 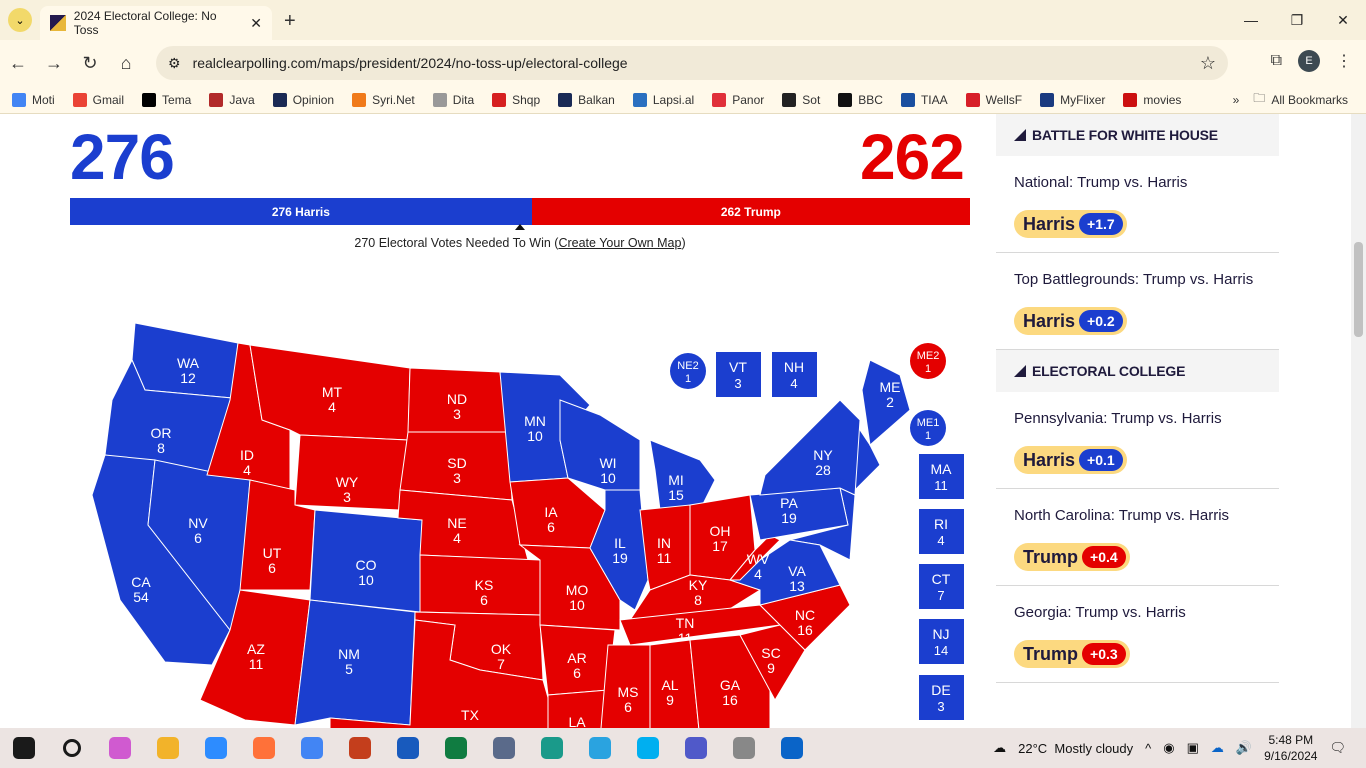 What do you see at coordinates (504, 748) in the screenshot?
I see `taskbar-calculator` at bounding box center [504, 748].